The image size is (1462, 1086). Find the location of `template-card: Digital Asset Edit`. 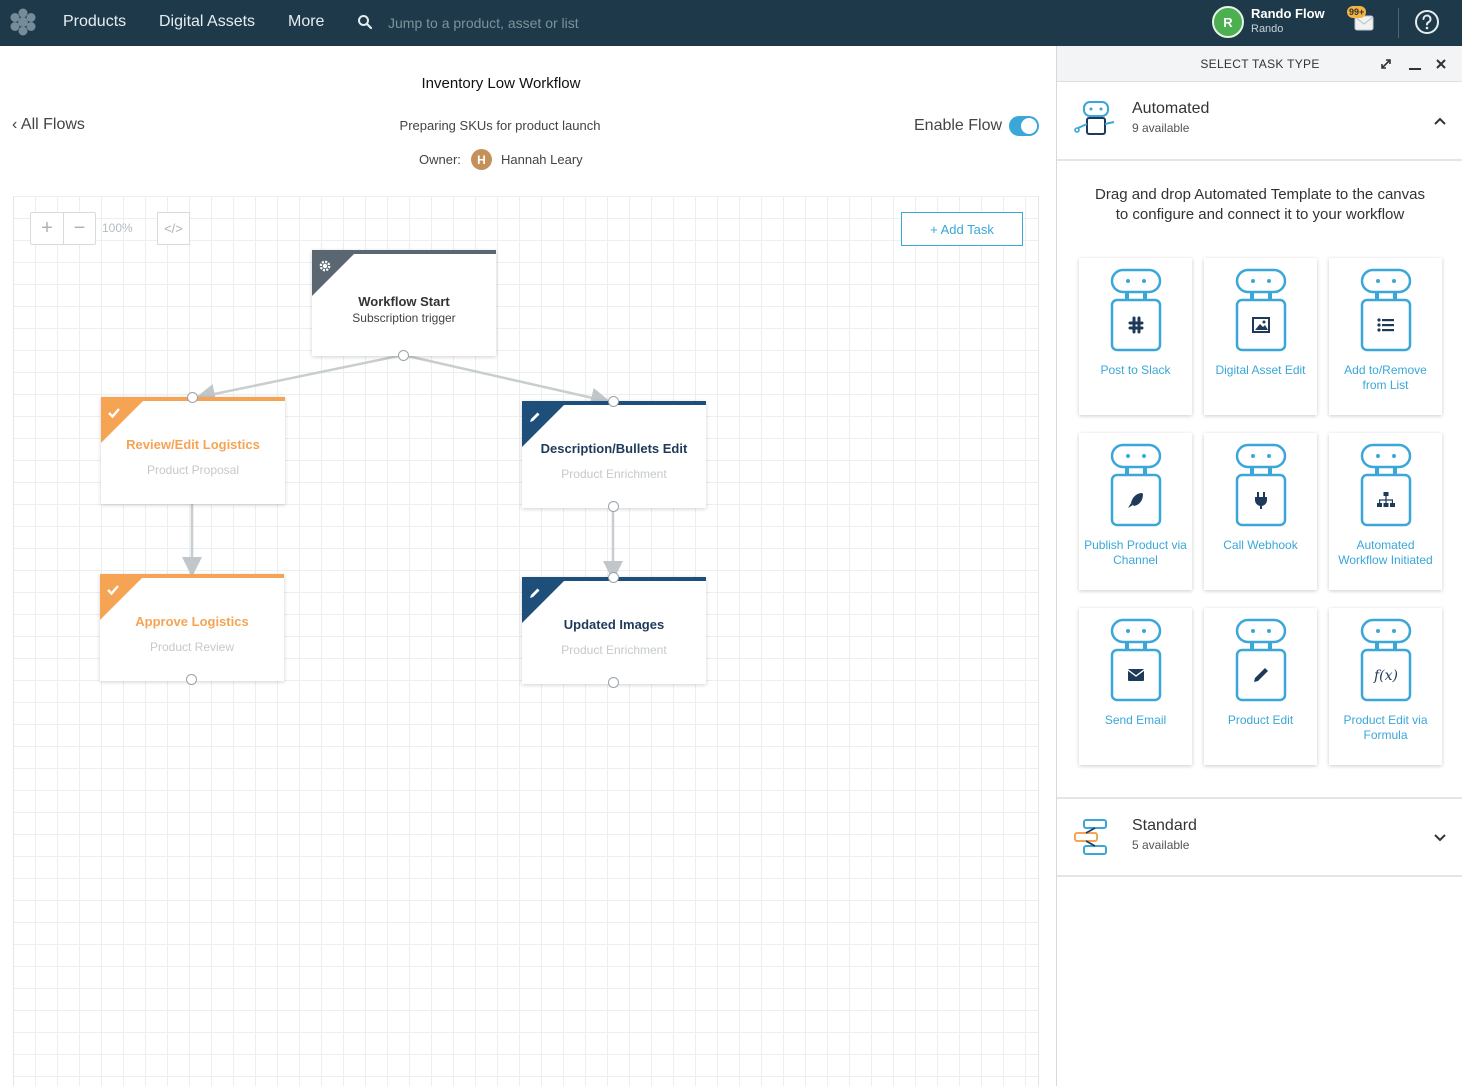

template-card: Digital Asset Edit is located at coordinates (1260, 336).